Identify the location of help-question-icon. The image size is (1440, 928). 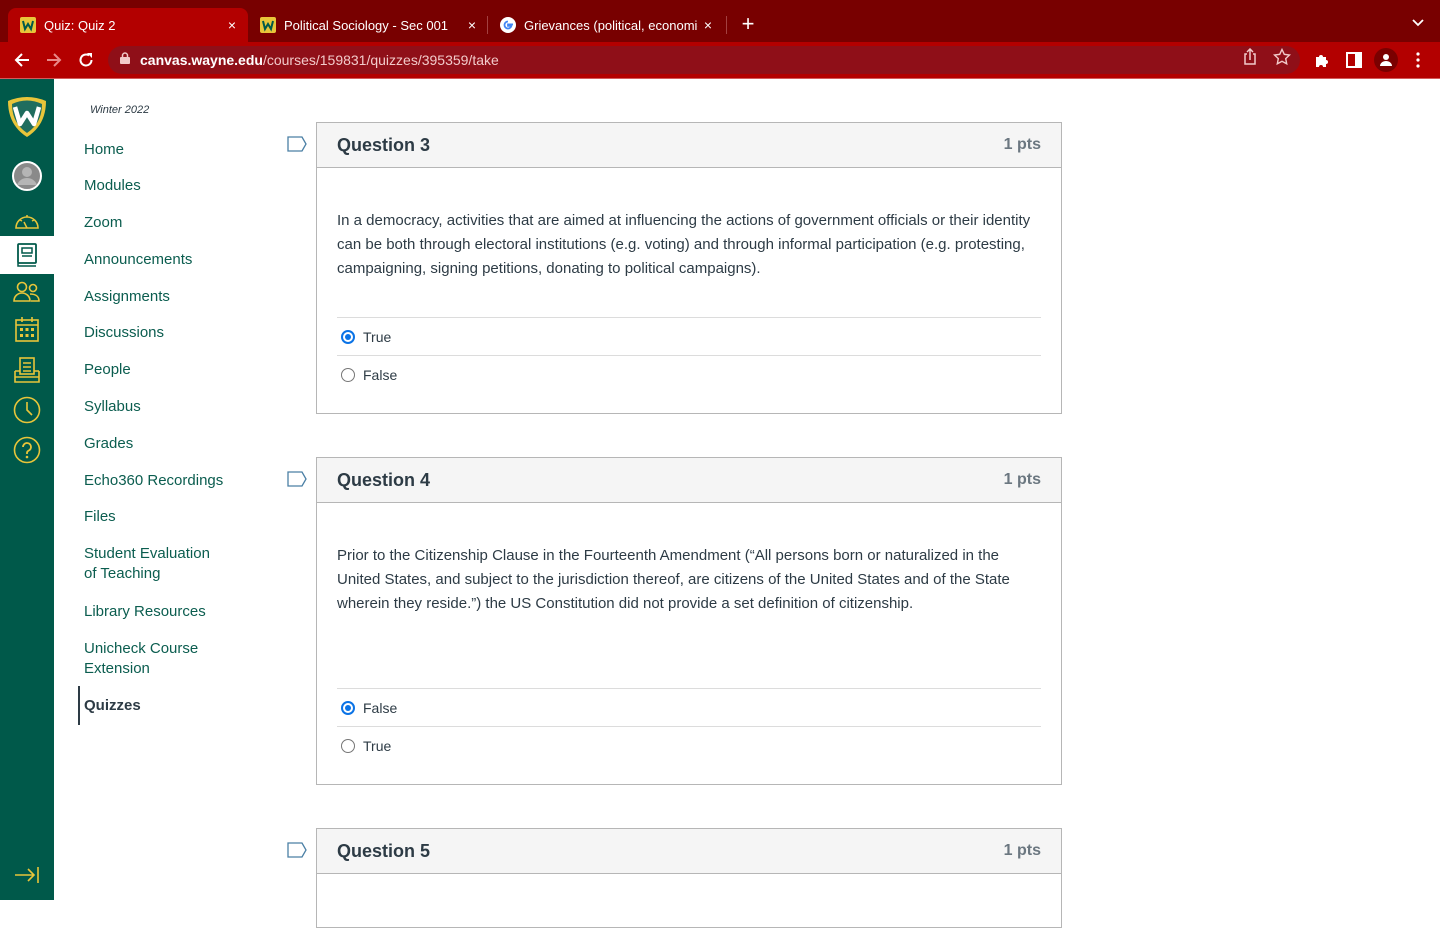
(27, 450).